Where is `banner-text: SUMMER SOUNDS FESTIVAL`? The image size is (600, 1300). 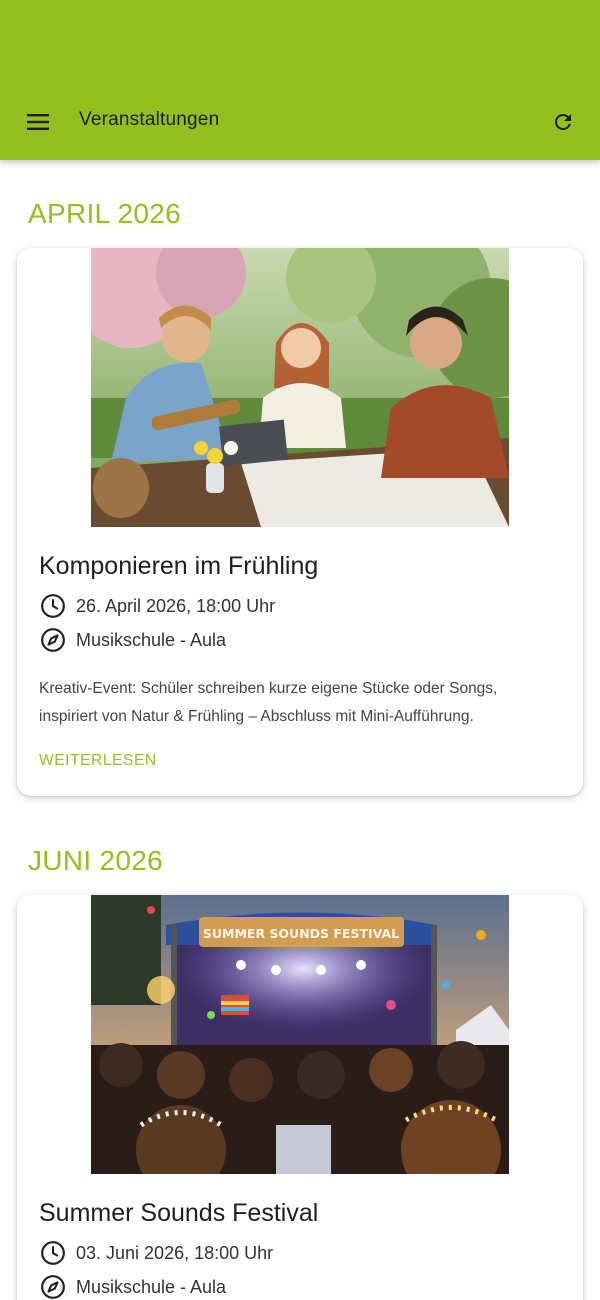 banner-text: SUMMER SOUNDS FESTIVAL is located at coordinates (301, 933).